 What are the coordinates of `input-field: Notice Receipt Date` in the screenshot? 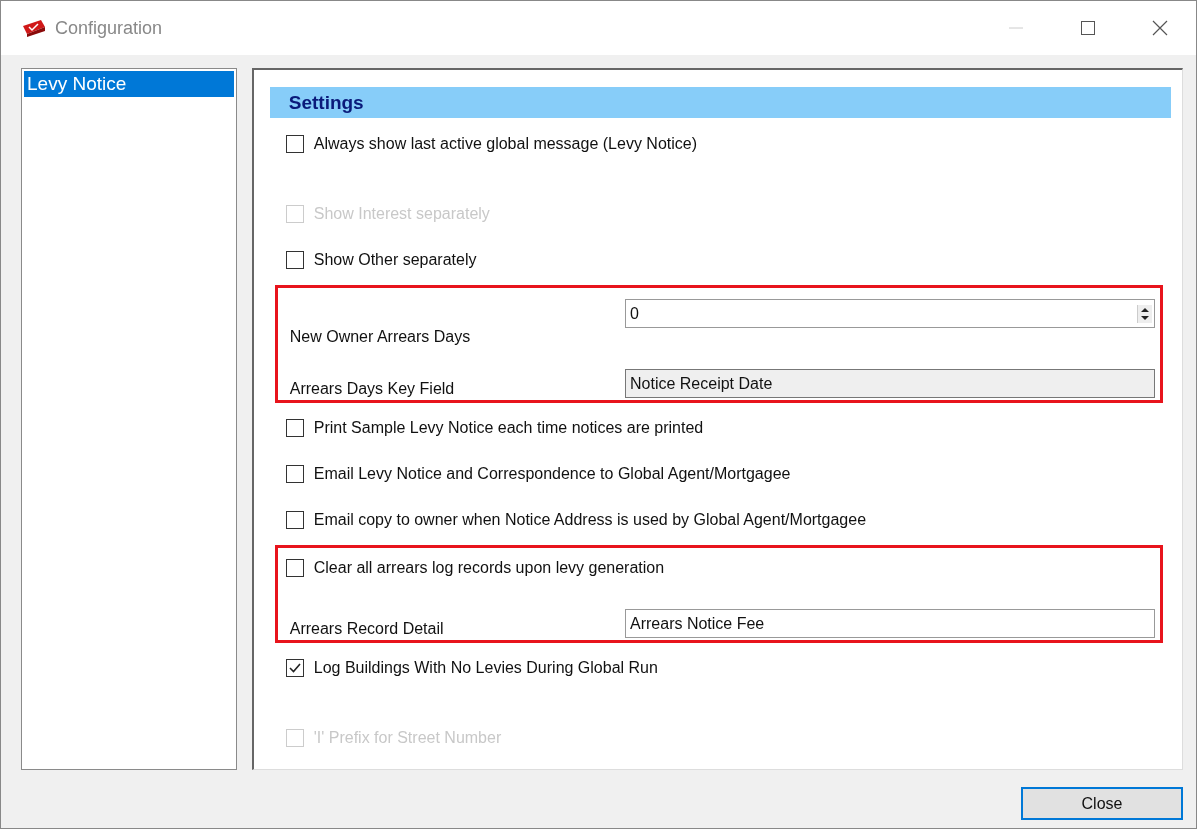 It's located at (890, 383).